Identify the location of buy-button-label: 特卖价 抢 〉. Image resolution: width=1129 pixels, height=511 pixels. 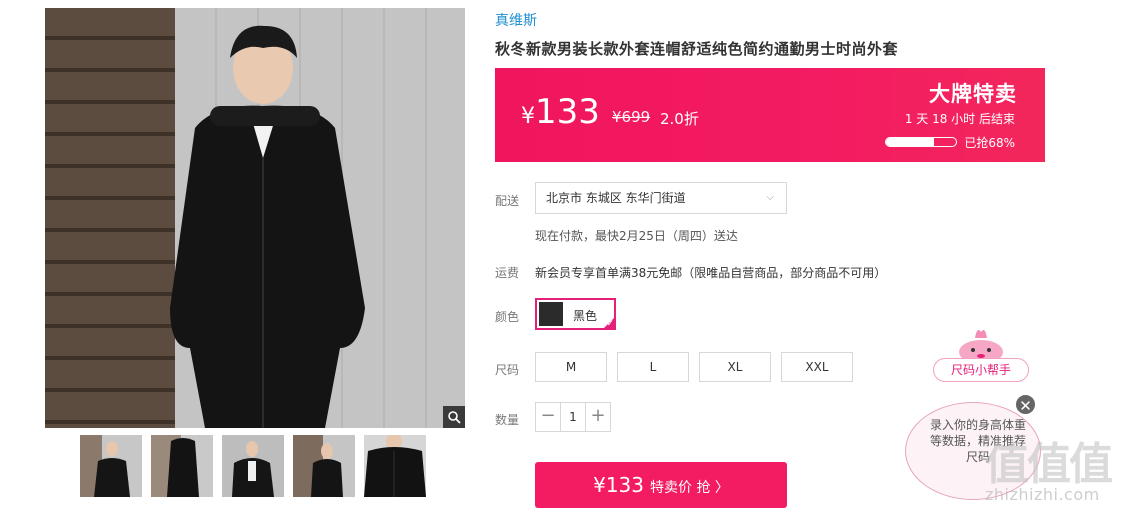
(689, 488).